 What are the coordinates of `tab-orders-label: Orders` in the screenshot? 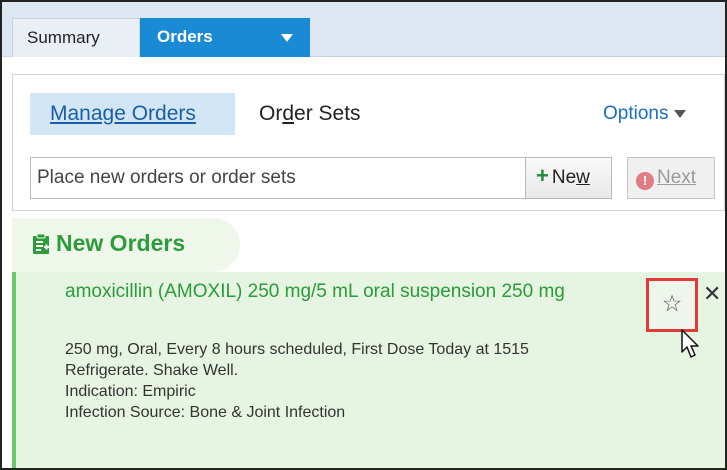 It's located at (185, 36).